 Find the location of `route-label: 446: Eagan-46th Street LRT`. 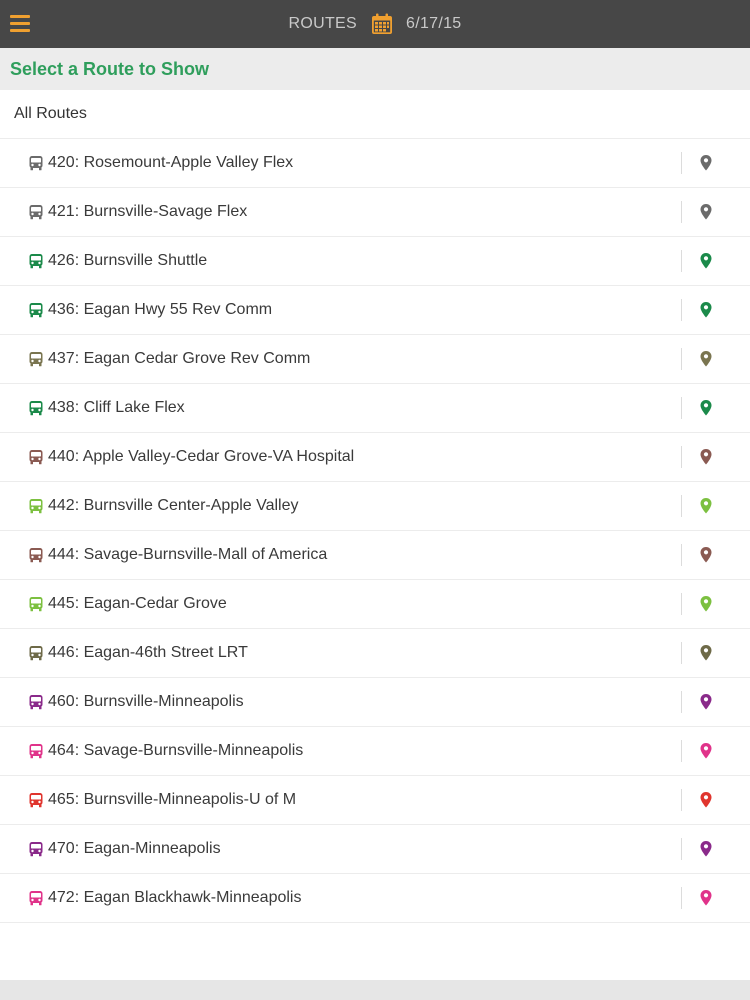

route-label: 446: Eagan-46th Street LRT is located at coordinates (148, 652).